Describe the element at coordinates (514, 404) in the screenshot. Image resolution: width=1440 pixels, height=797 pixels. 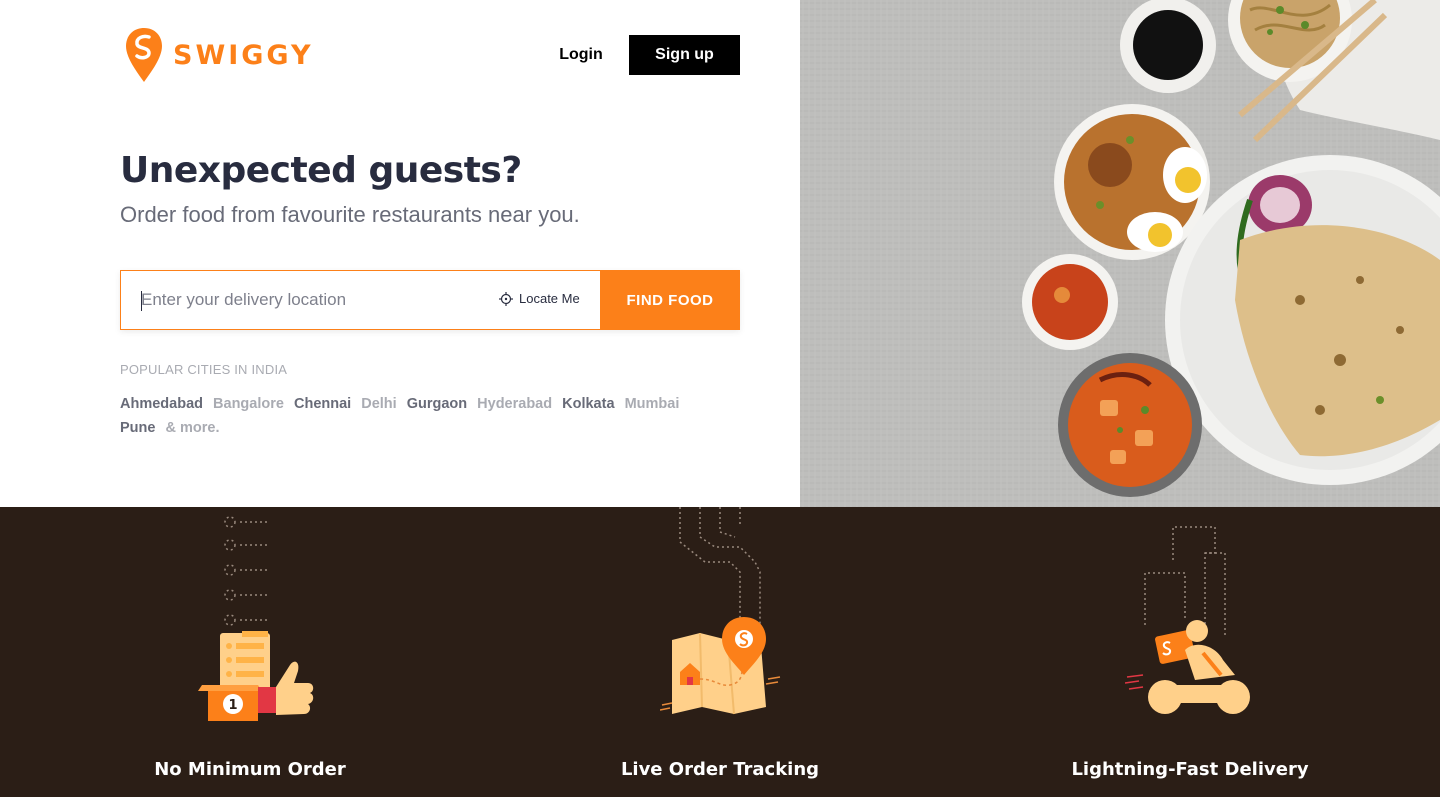
I see `city-link-hyderabad: Hyderabad` at that location.